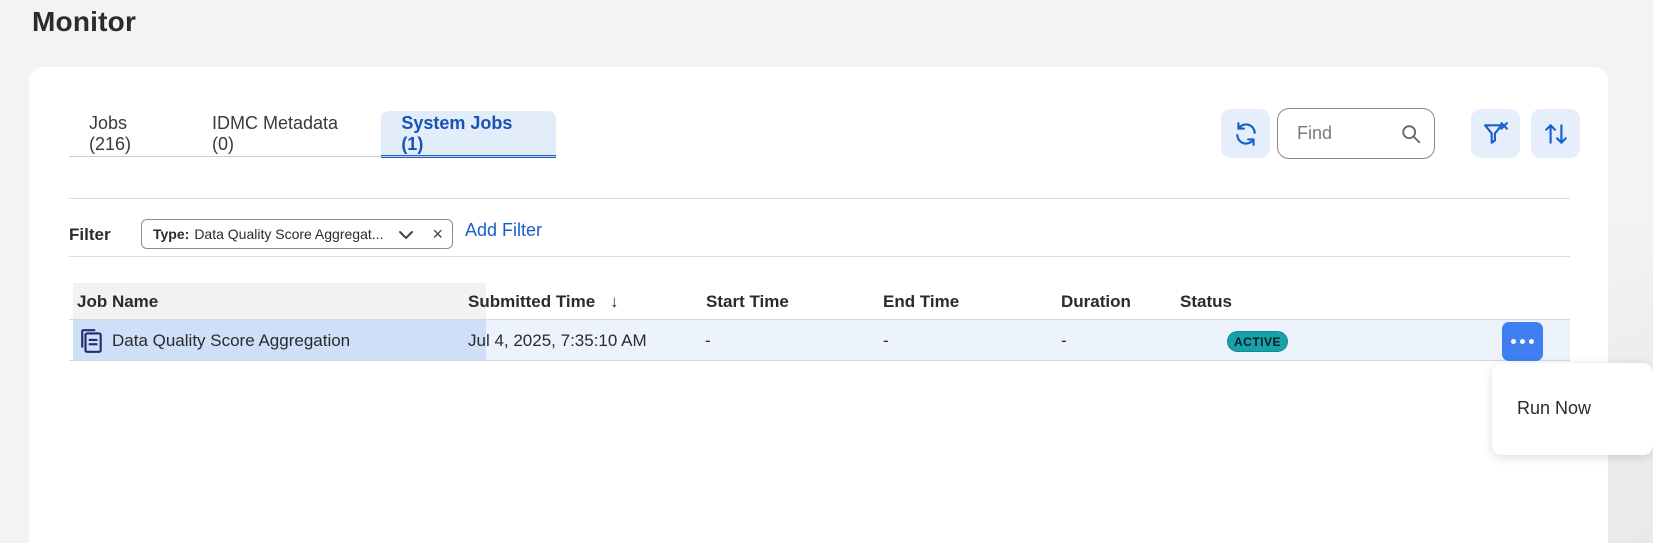 The width and height of the screenshot is (1653, 543). What do you see at coordinates (614, 301) in the screenshot?
I see `sort-desc-icon: ↓` at bounding box center [614, 301].